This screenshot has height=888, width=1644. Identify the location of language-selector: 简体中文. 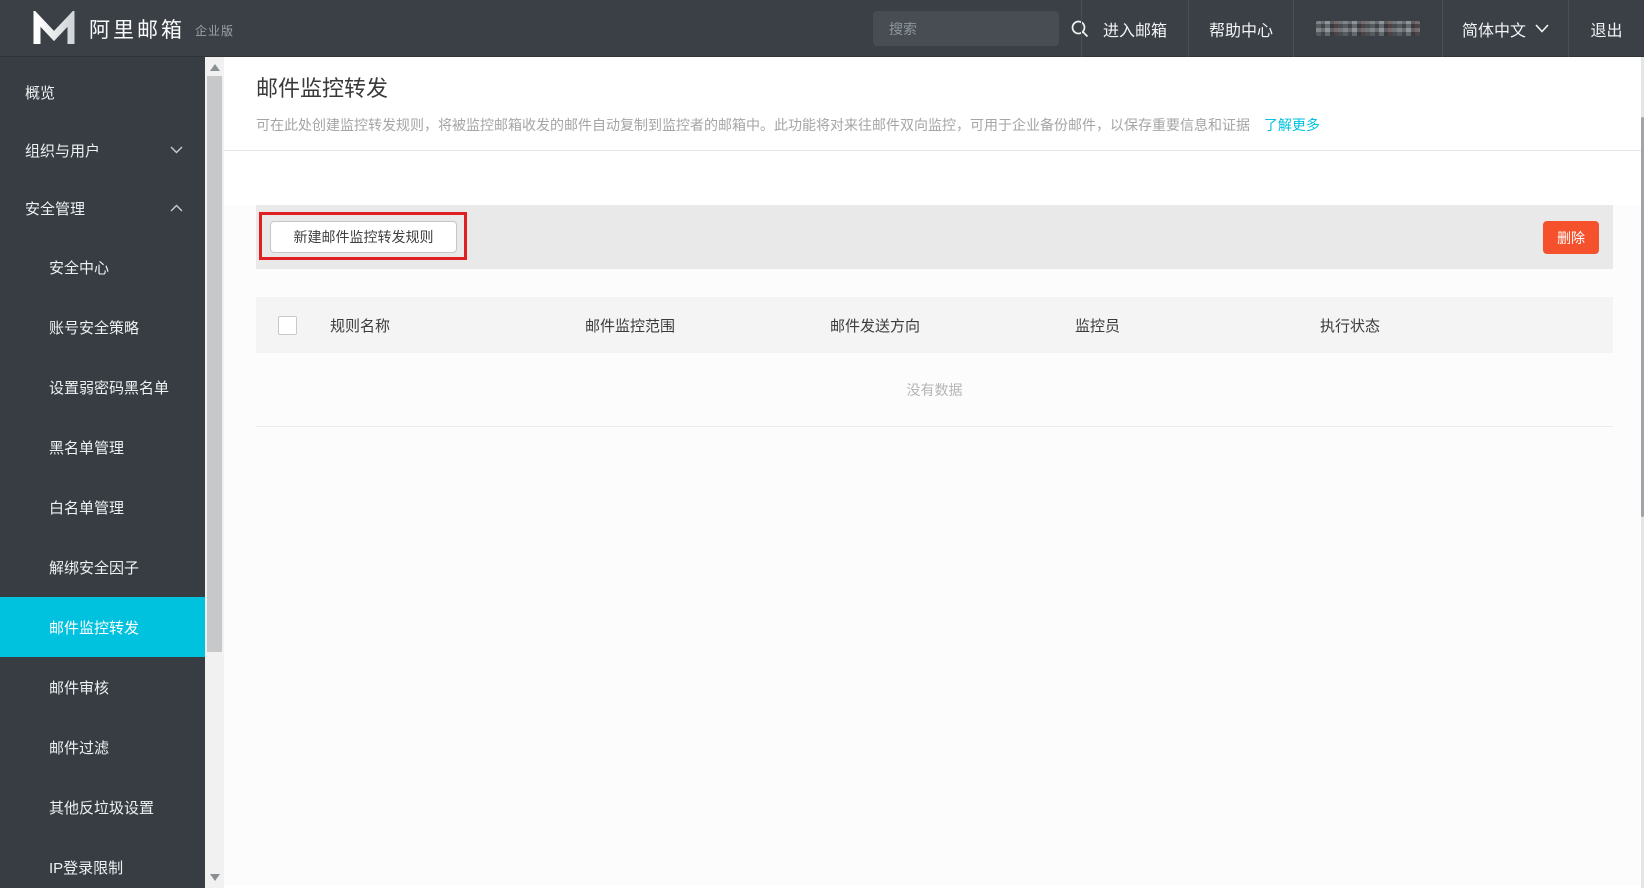
(1505, 28).